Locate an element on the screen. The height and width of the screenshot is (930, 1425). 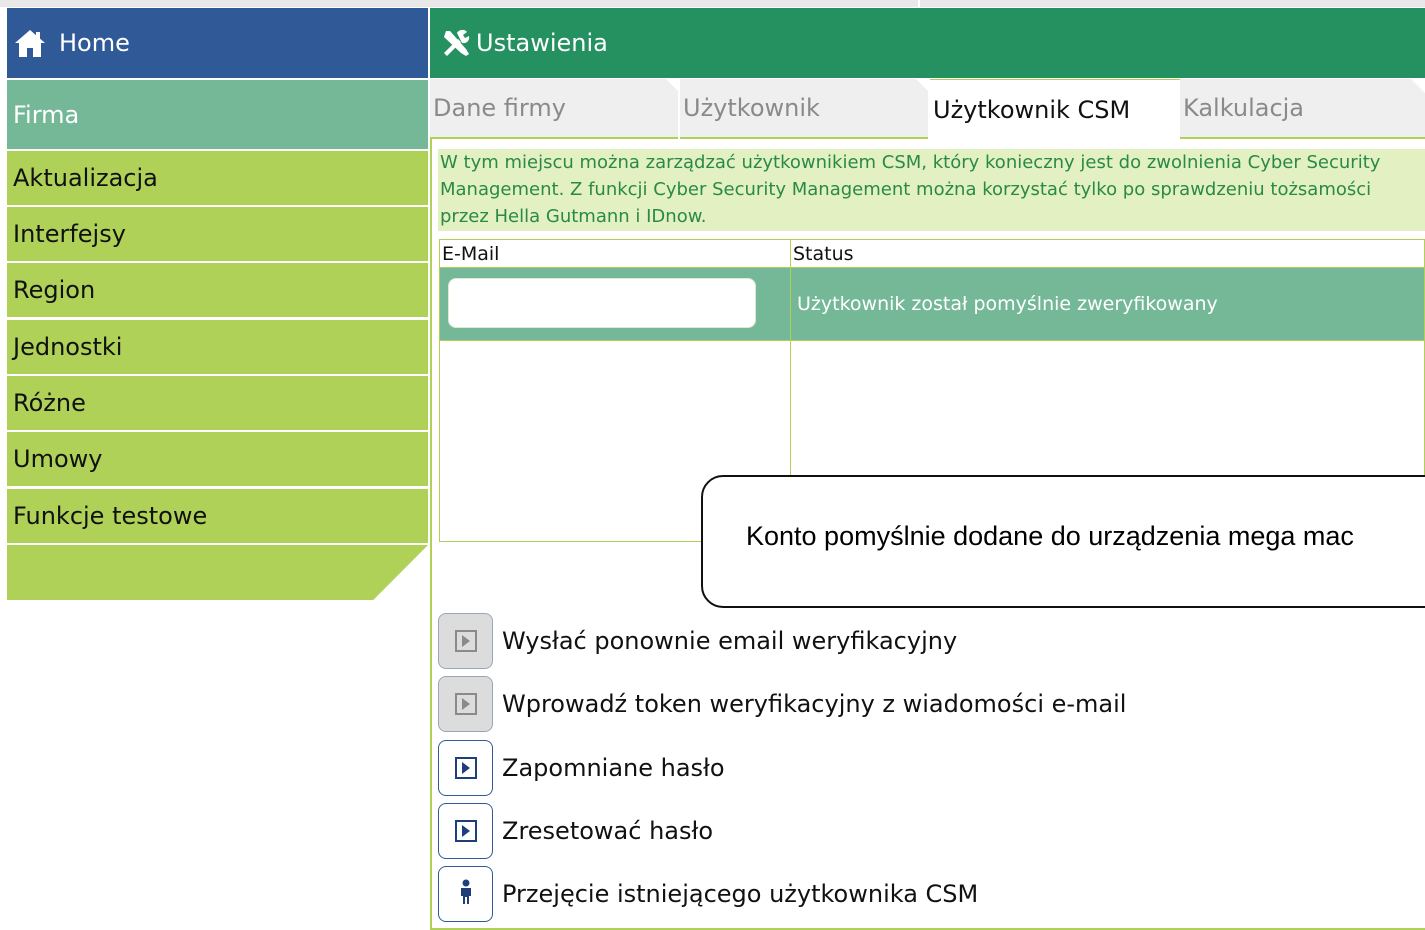
action-label: Przejęcie istniejącego użytkownika CSM is located at coordinates (740, 894).